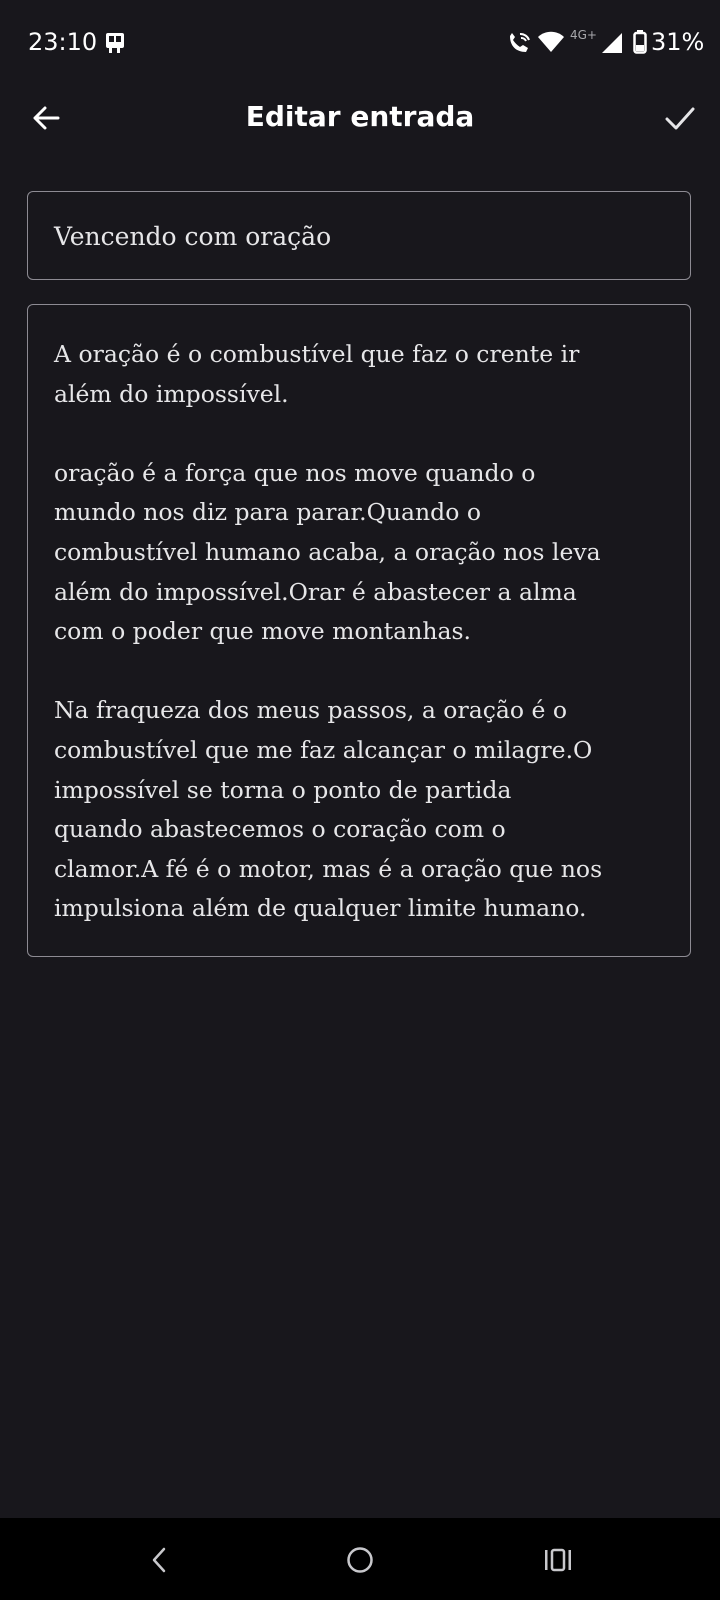  Describe the element at coordinates (640, 42) in the screenshot. I see `battery-icon` at that location.